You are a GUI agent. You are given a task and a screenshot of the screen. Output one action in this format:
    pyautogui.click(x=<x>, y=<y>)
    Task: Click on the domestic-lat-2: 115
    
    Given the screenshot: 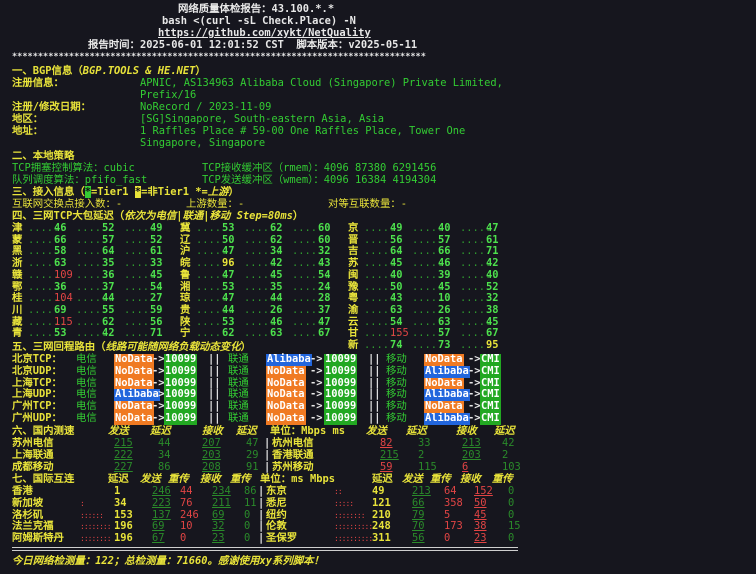 What is the action you would take?
    pyautogui.click(x=427, y=466)
    